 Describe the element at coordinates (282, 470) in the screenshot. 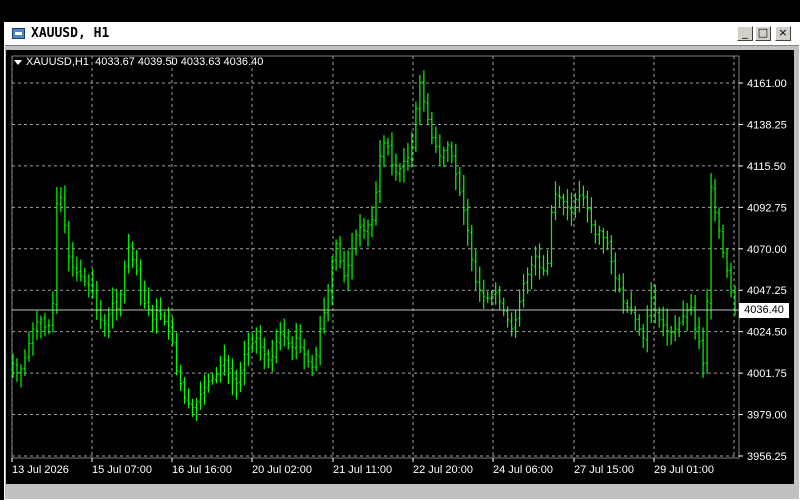

I see `time-tick-label: 20 Jul 02:00` at that location.